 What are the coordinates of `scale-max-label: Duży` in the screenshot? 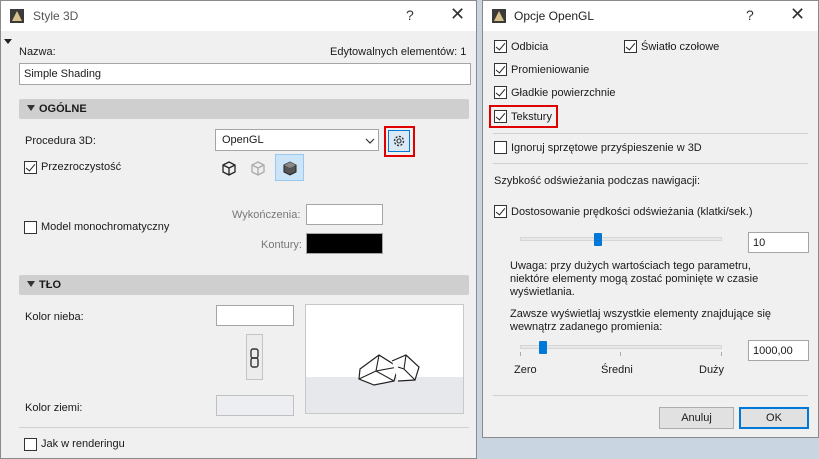 It's located at (712, 370).